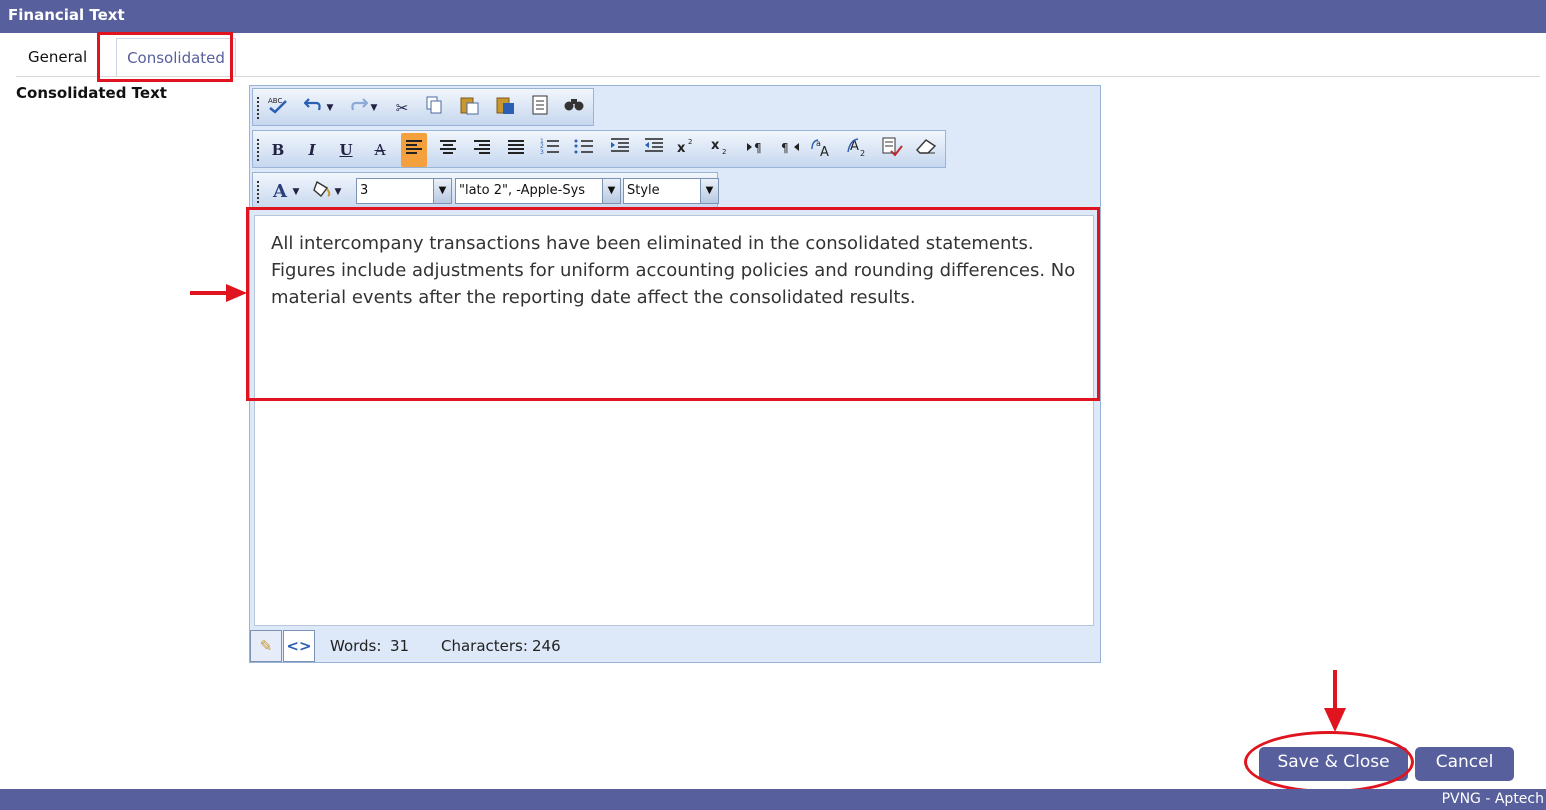  I want to click on subscript-icon: x2, so click(720, 150).